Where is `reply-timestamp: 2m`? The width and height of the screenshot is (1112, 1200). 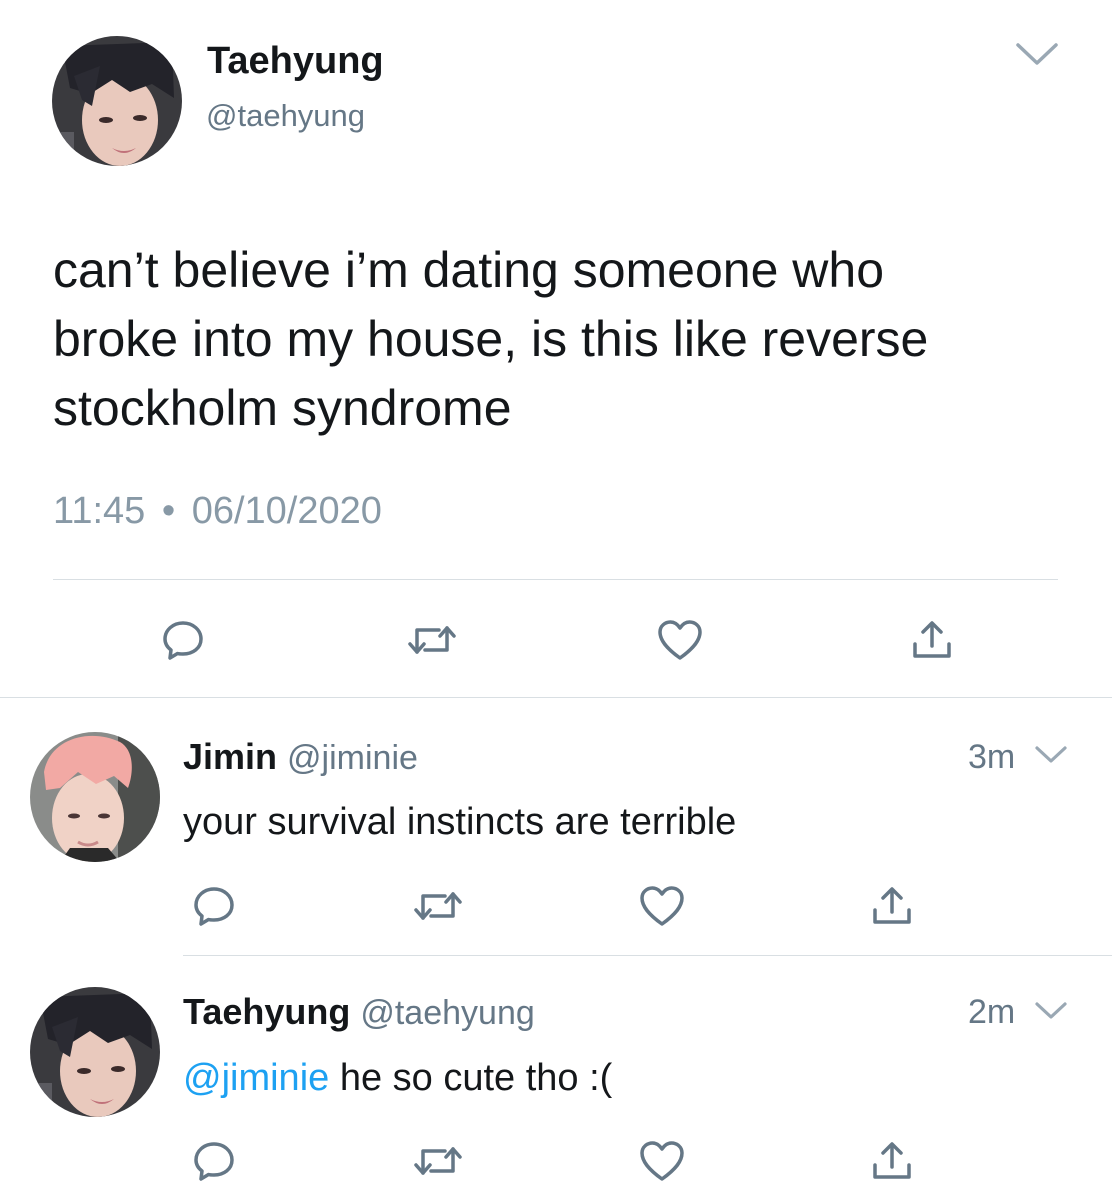 reply-timestamp: 2m is located at coordinates (992, 1012).